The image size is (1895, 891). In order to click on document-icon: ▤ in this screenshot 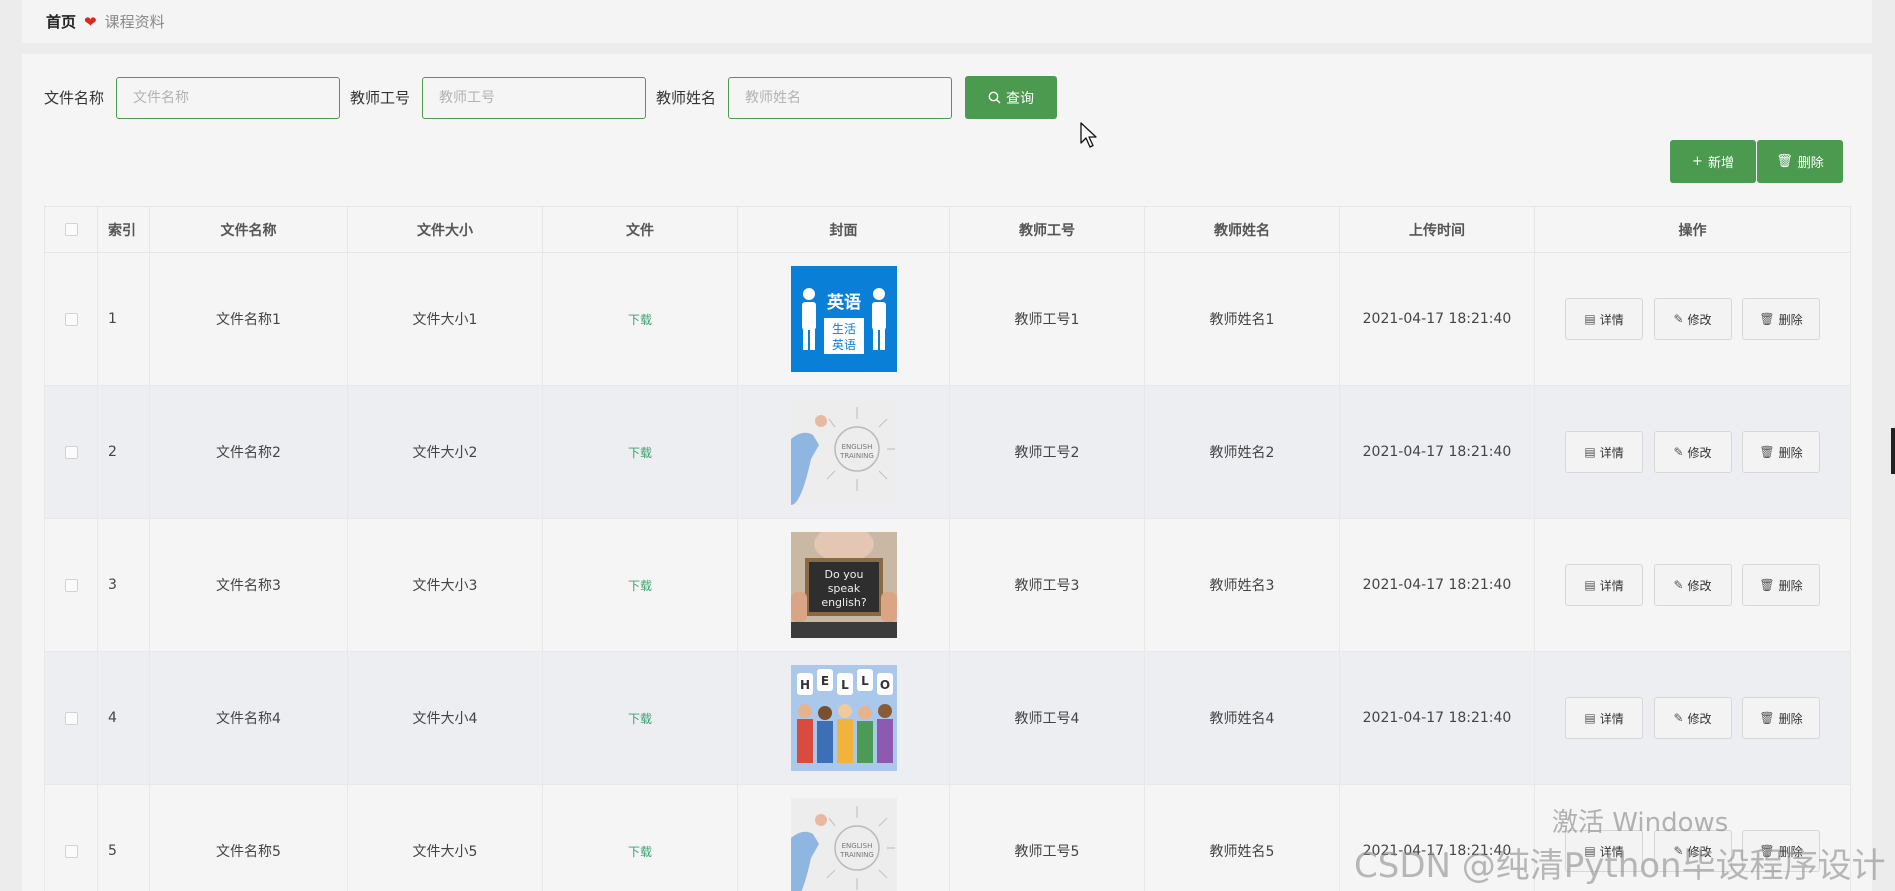, I will do `click(1590, 319)`.